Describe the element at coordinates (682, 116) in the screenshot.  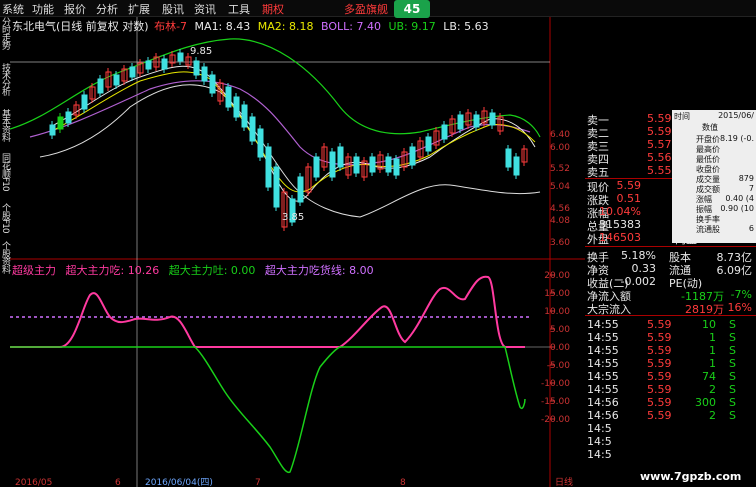
I see `info-time-label: 时间` at that location.